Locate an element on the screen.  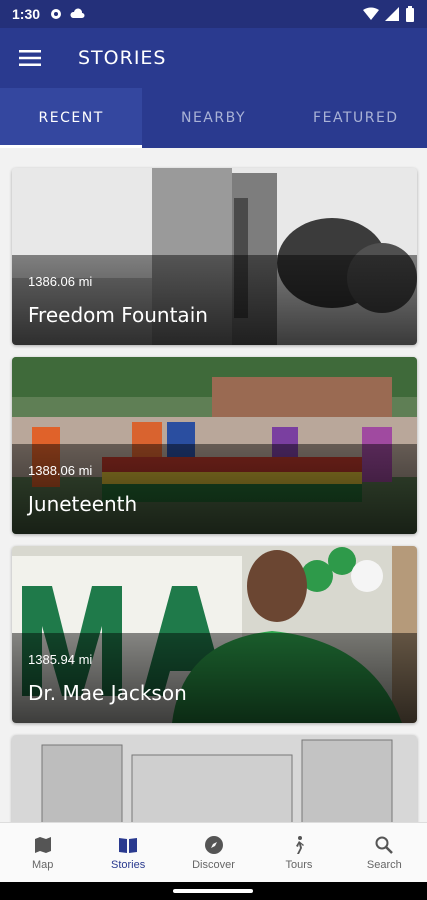
nav-label: Stories is located at coordinates (128, 864).